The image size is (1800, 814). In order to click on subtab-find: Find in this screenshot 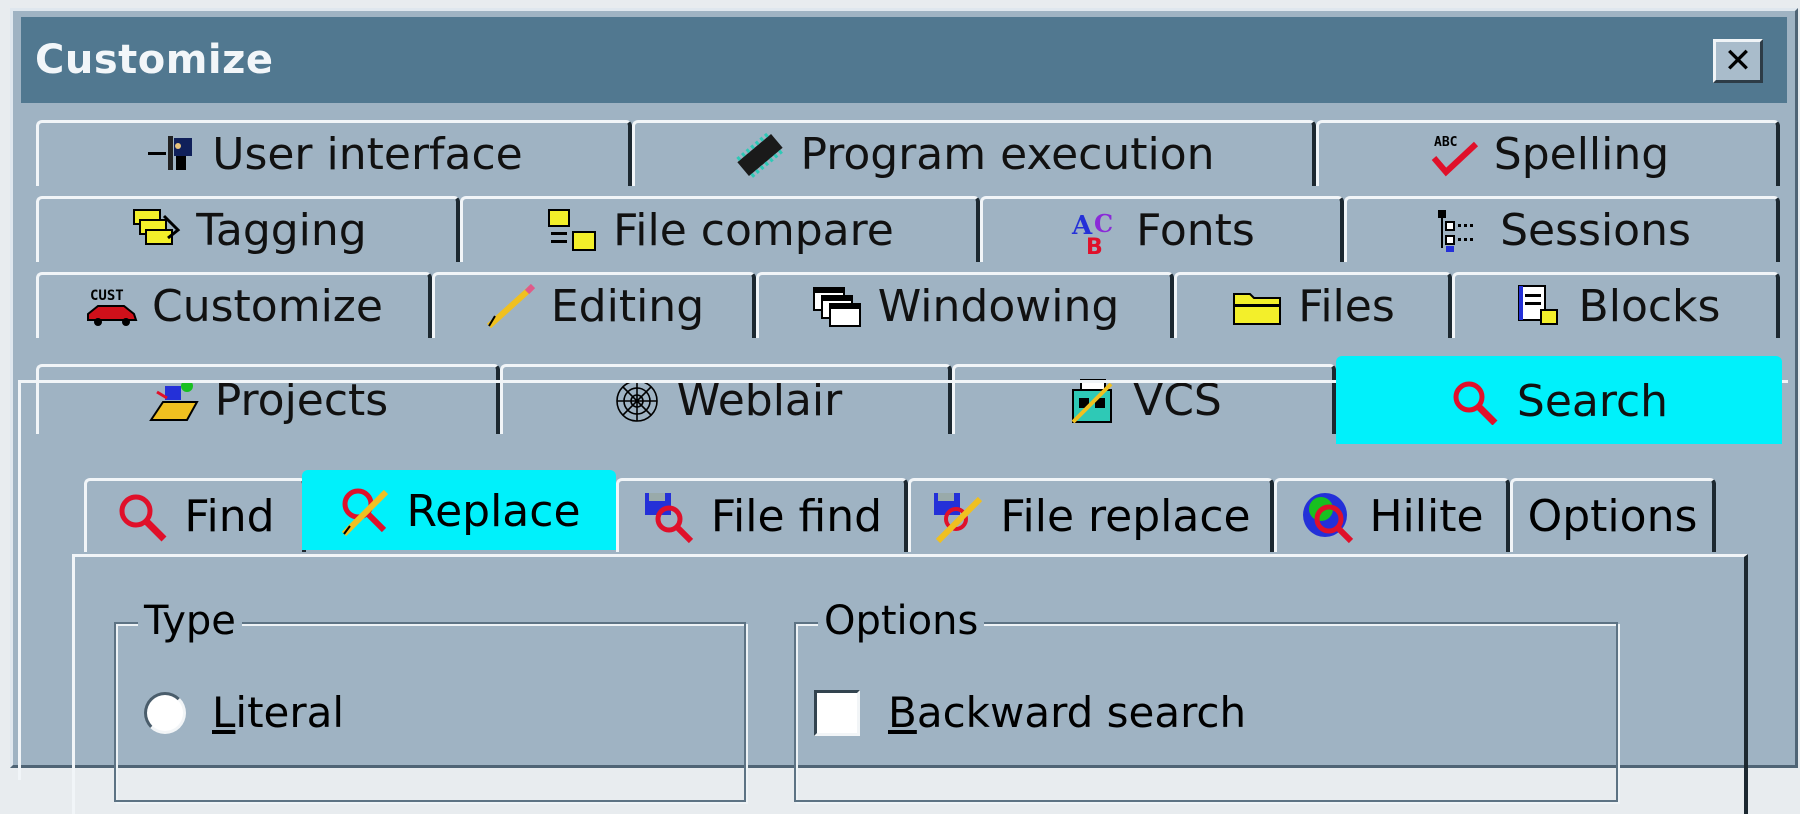, I will do `click(195, 515)`.